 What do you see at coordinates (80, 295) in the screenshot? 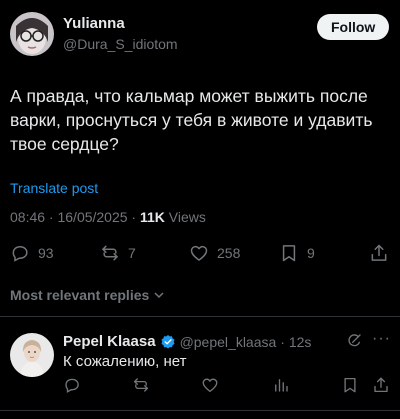
I see `replies-sort-label: Most relevant replies` at bounding box center [80, 295].